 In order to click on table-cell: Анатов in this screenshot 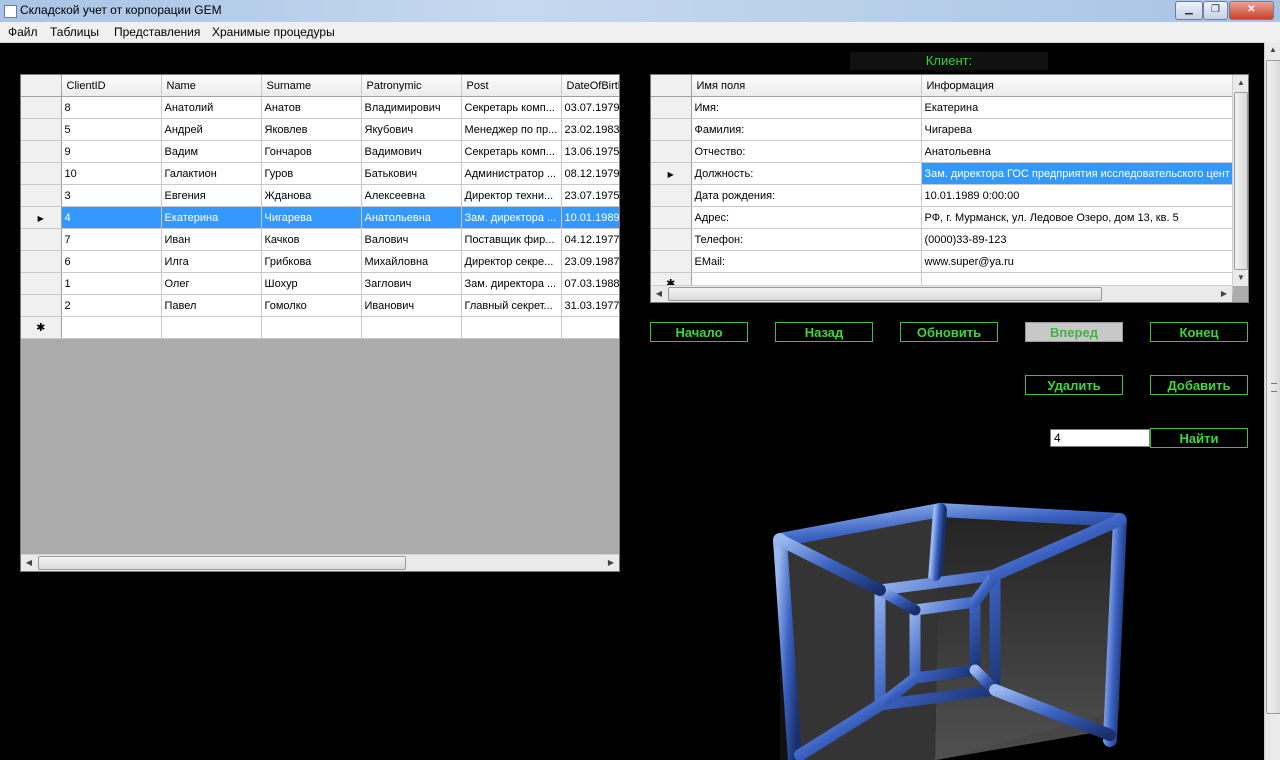, I will do `click(311, 107)`.